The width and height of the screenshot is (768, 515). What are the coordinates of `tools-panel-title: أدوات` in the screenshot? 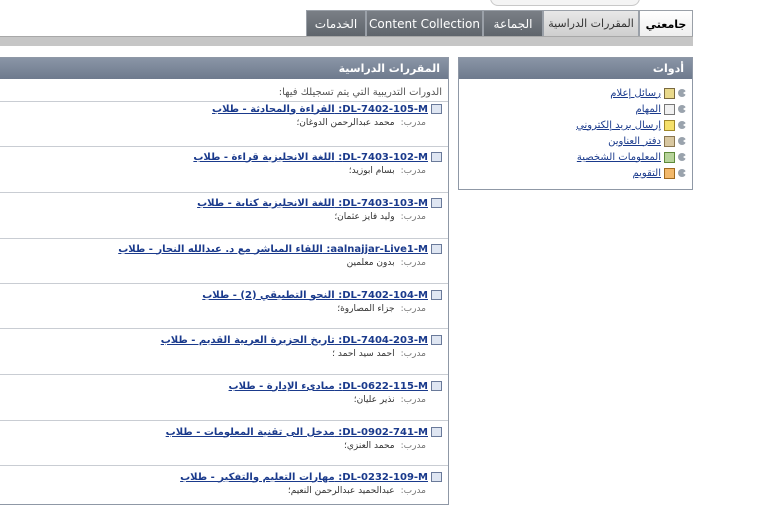 It's located at (575, 68).